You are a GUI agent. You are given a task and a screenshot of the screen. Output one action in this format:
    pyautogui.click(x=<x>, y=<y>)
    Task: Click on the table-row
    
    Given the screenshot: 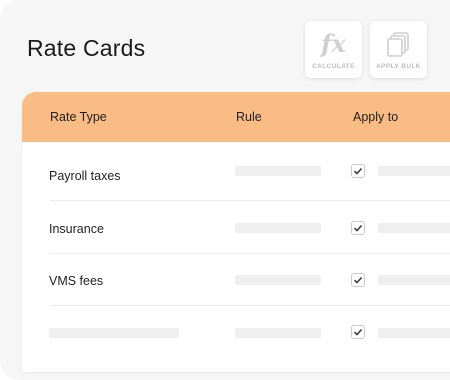 What is the action you would take?
    pyautogui.click(x=236, y=332)
    